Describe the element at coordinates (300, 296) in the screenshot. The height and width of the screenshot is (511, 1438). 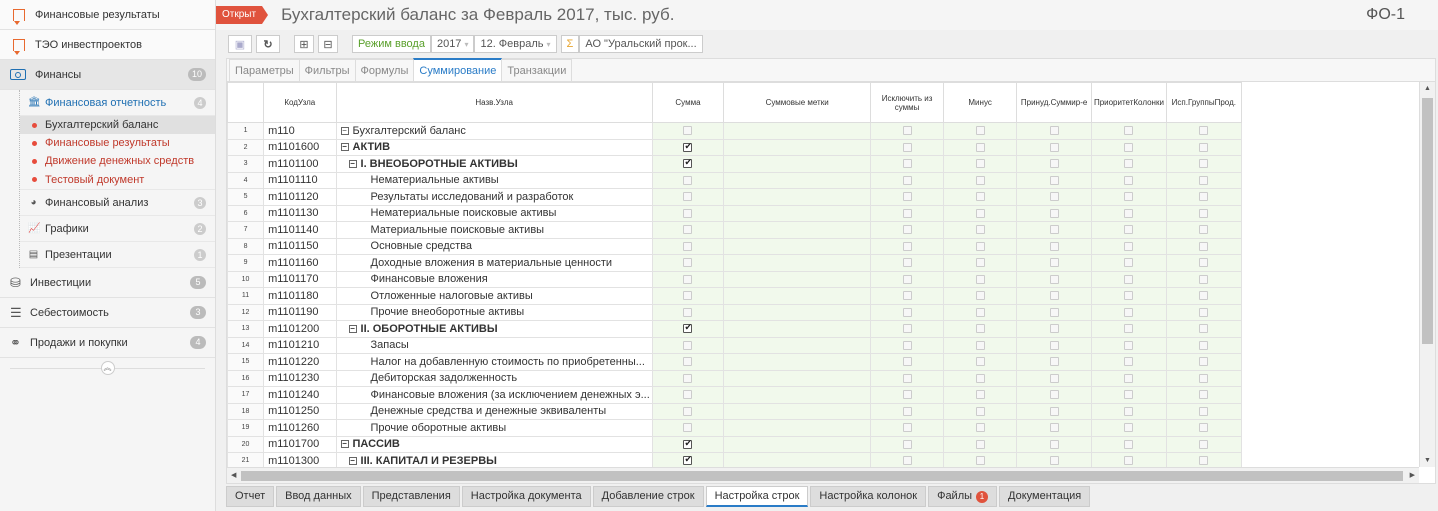
I see `node-code-cell: m1101180` at that location.